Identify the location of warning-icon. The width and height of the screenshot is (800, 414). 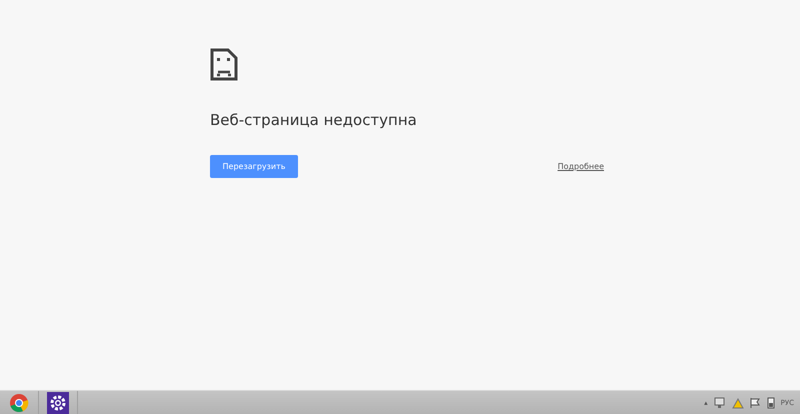
(738, 402).